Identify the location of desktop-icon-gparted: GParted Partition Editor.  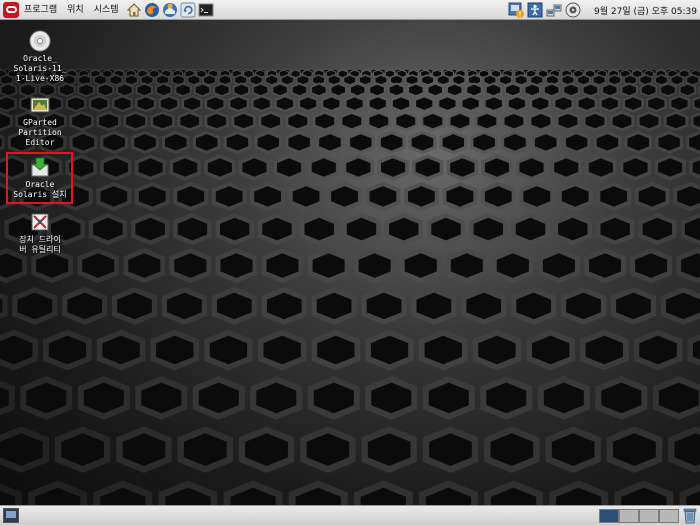
(40, 121).